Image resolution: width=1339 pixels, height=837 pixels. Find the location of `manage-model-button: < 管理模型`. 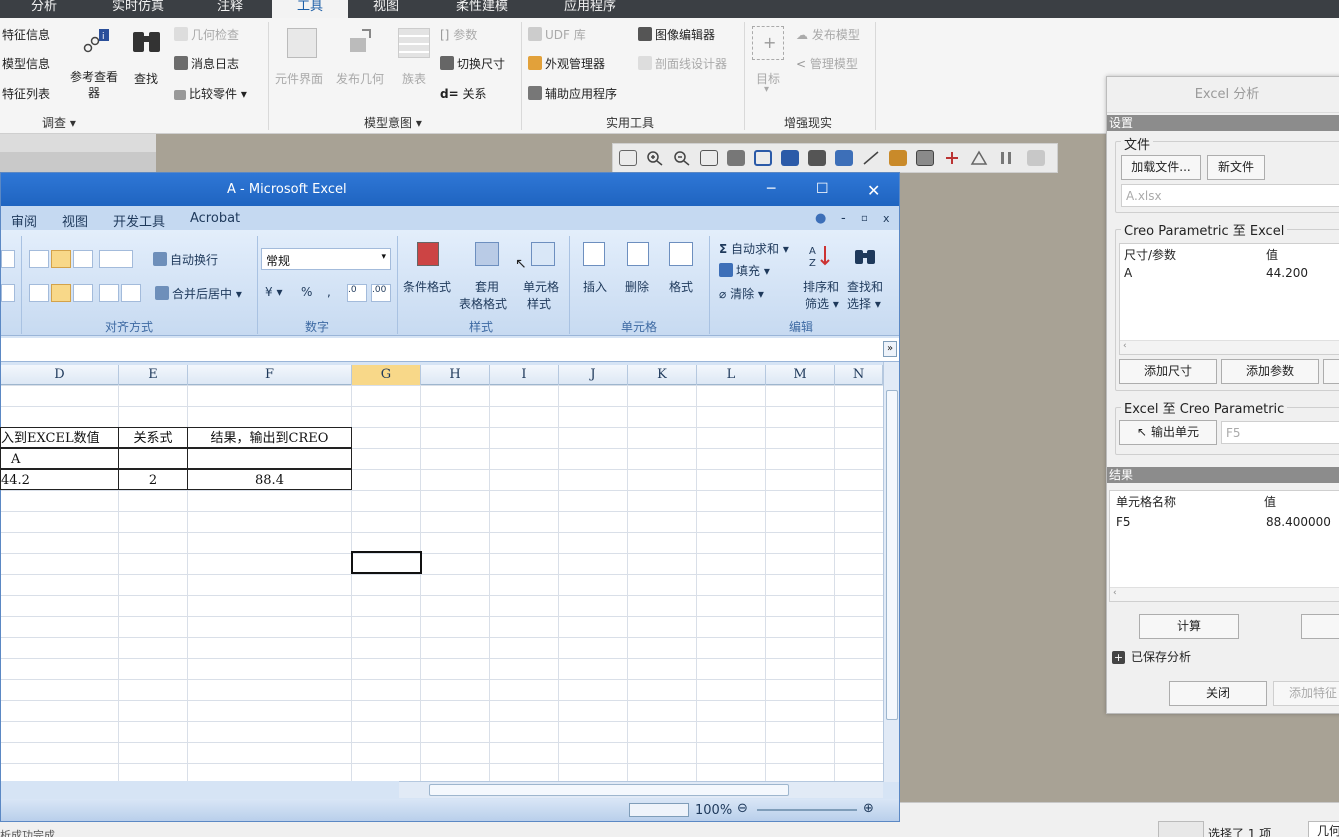

manage-model-button: < 管理模型 is located at coordinates (827, 63).